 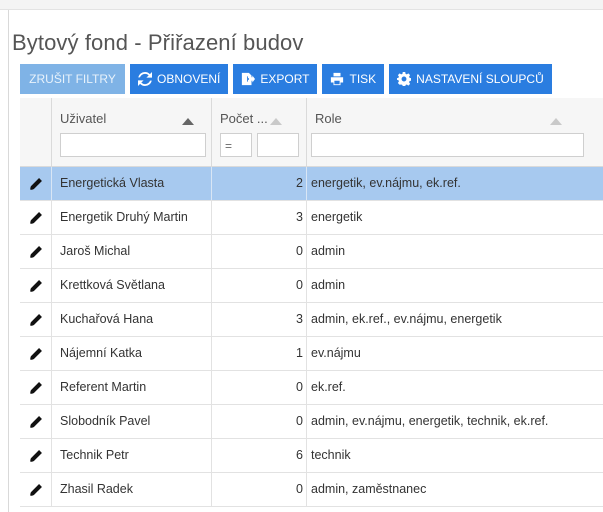 What do you see at coordinates (132, 387) in the screenshot?
I see `cell-user: Referent Martin` at bounding box center [132, 387].